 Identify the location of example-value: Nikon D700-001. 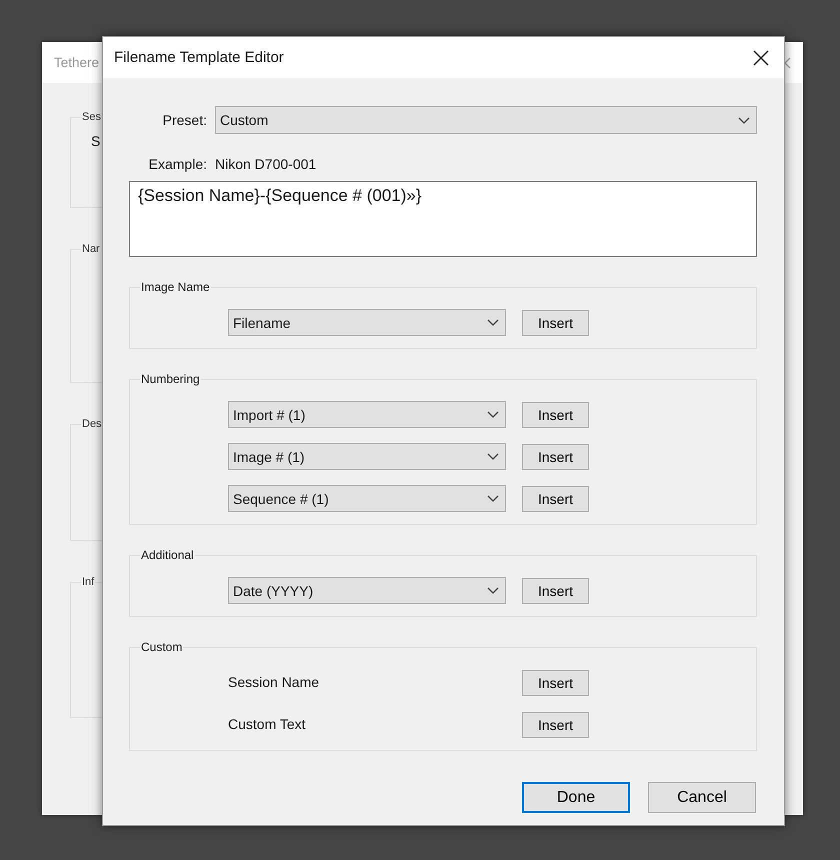
(265, 164).